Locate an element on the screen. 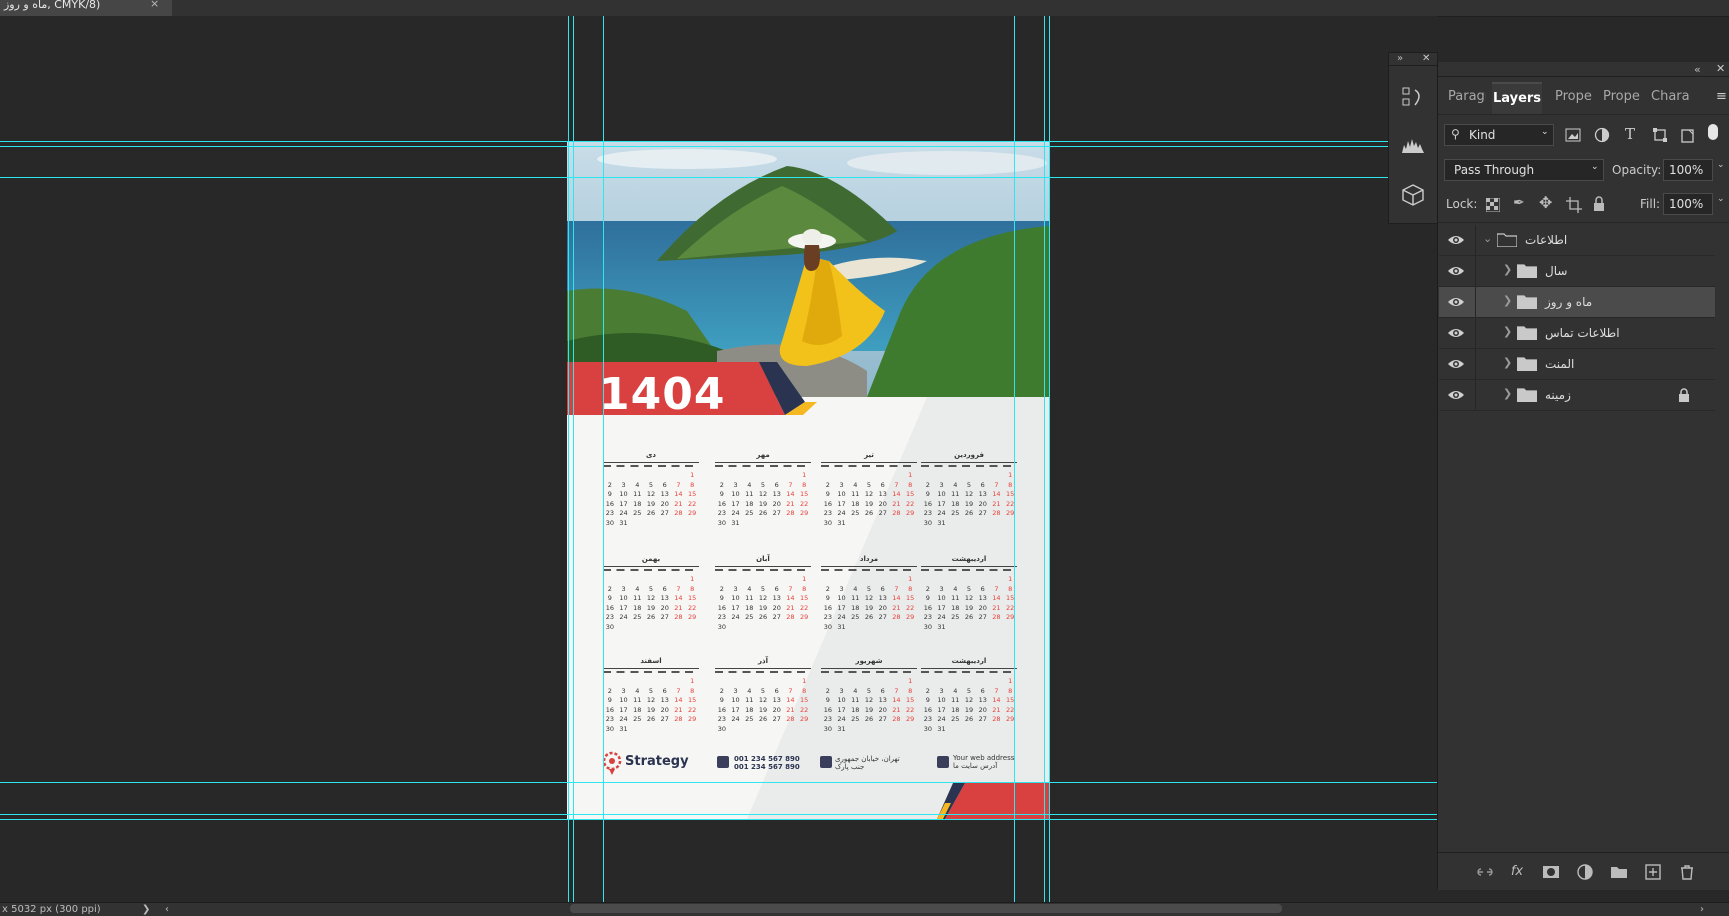 This screenshot has height=916, width=1729. layer-filter-kind-select: ⚲ Kind ⌄ is located at coordinates (1499, 135).